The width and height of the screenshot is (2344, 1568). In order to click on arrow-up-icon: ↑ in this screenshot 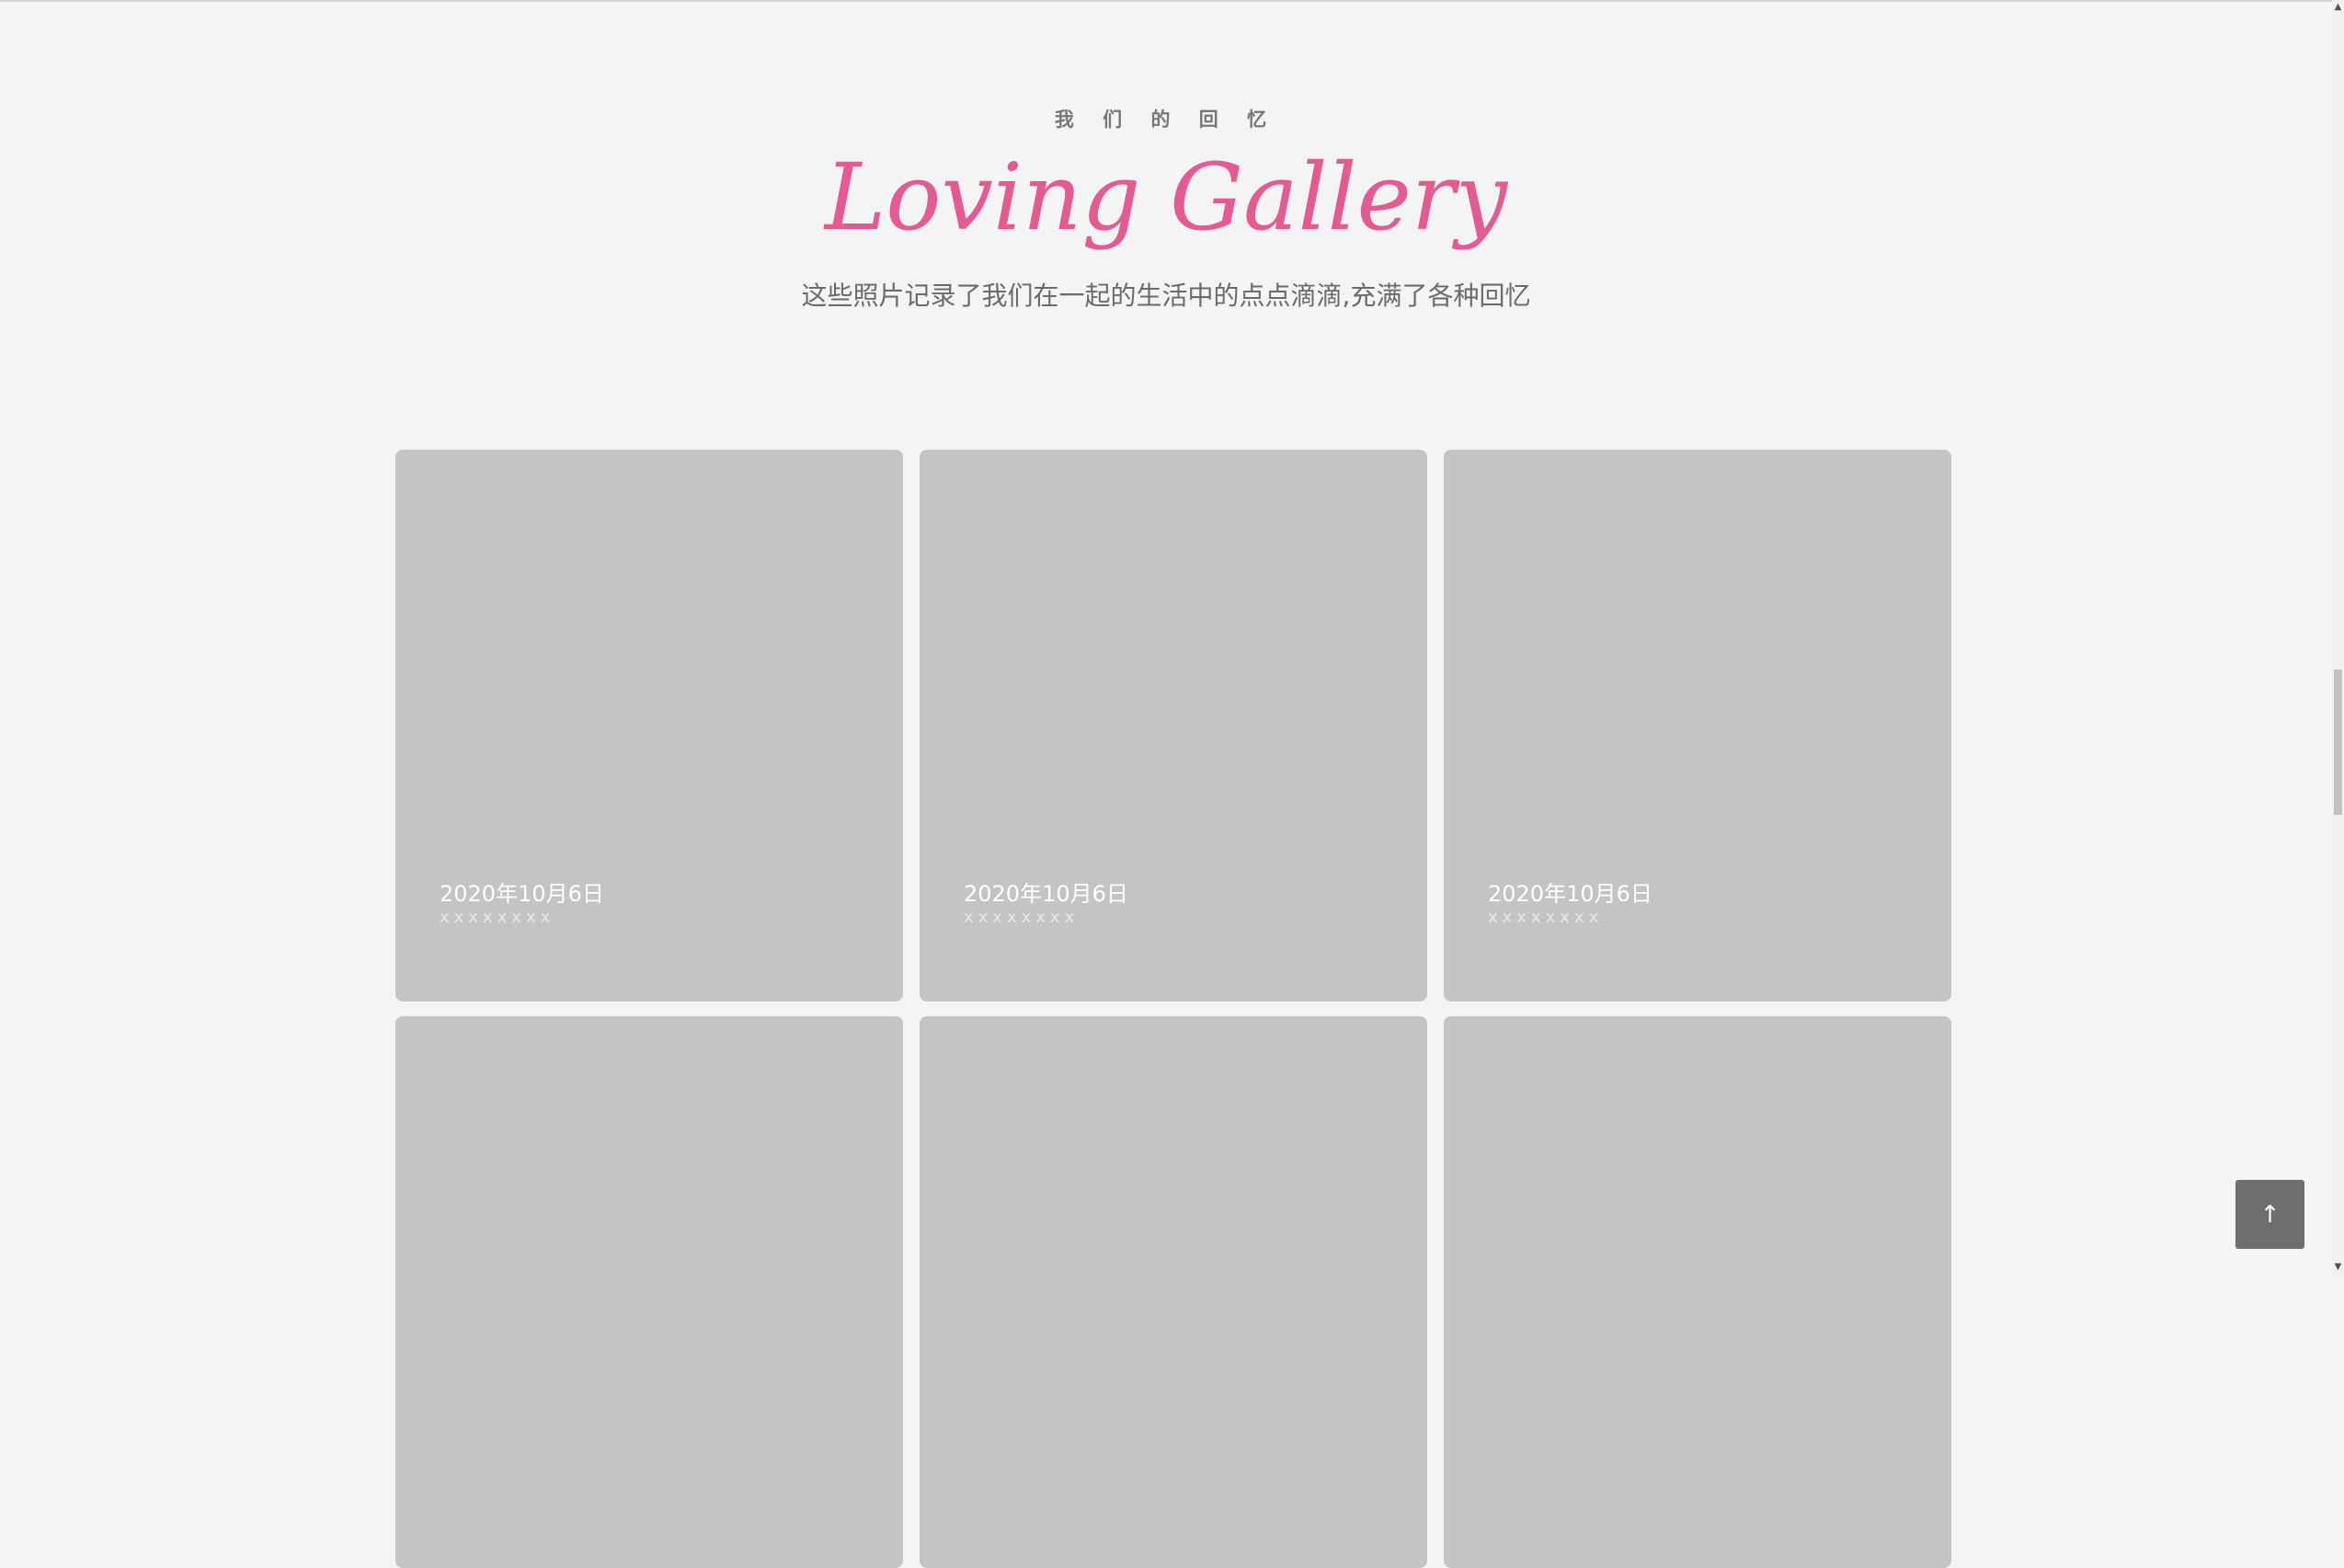, I will do `click(2270, 1214)`.